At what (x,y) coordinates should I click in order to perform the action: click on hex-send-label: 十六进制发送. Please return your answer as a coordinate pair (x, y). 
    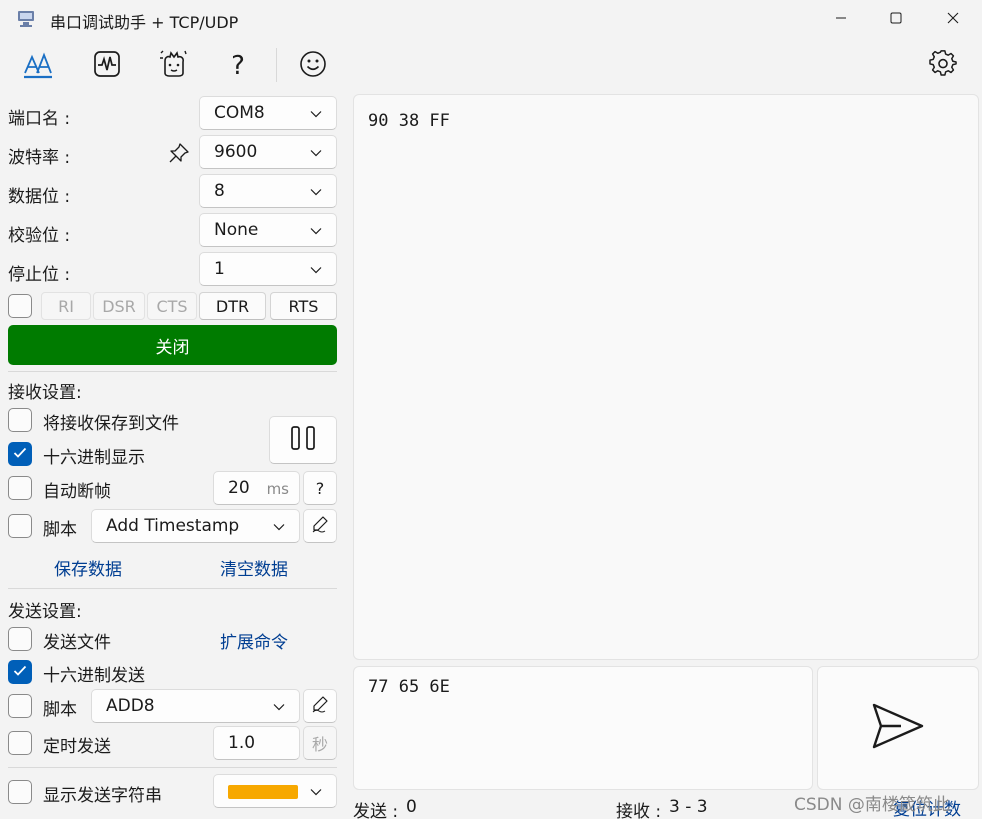
    Looking at the image, I should click on (94, 676).